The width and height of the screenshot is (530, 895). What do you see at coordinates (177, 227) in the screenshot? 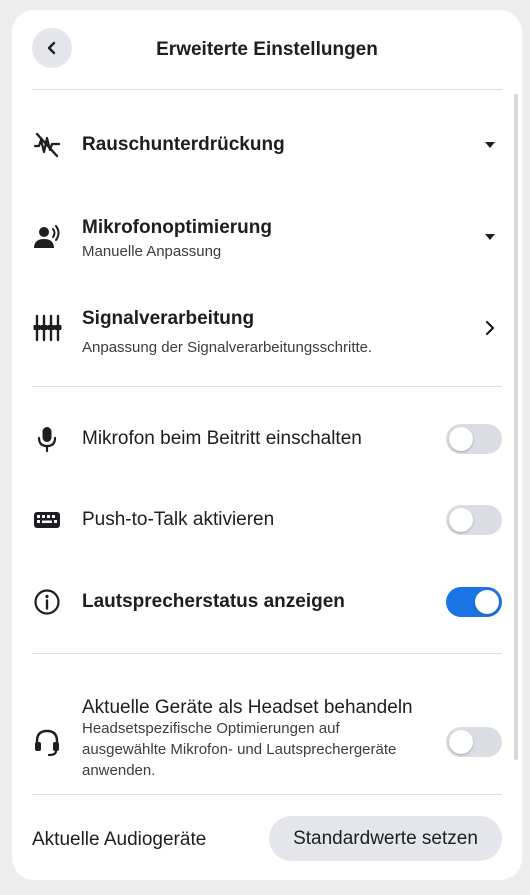
I see `mic-optimization-label: Mikrofonoptimierung` at bounding box center [177, 227].